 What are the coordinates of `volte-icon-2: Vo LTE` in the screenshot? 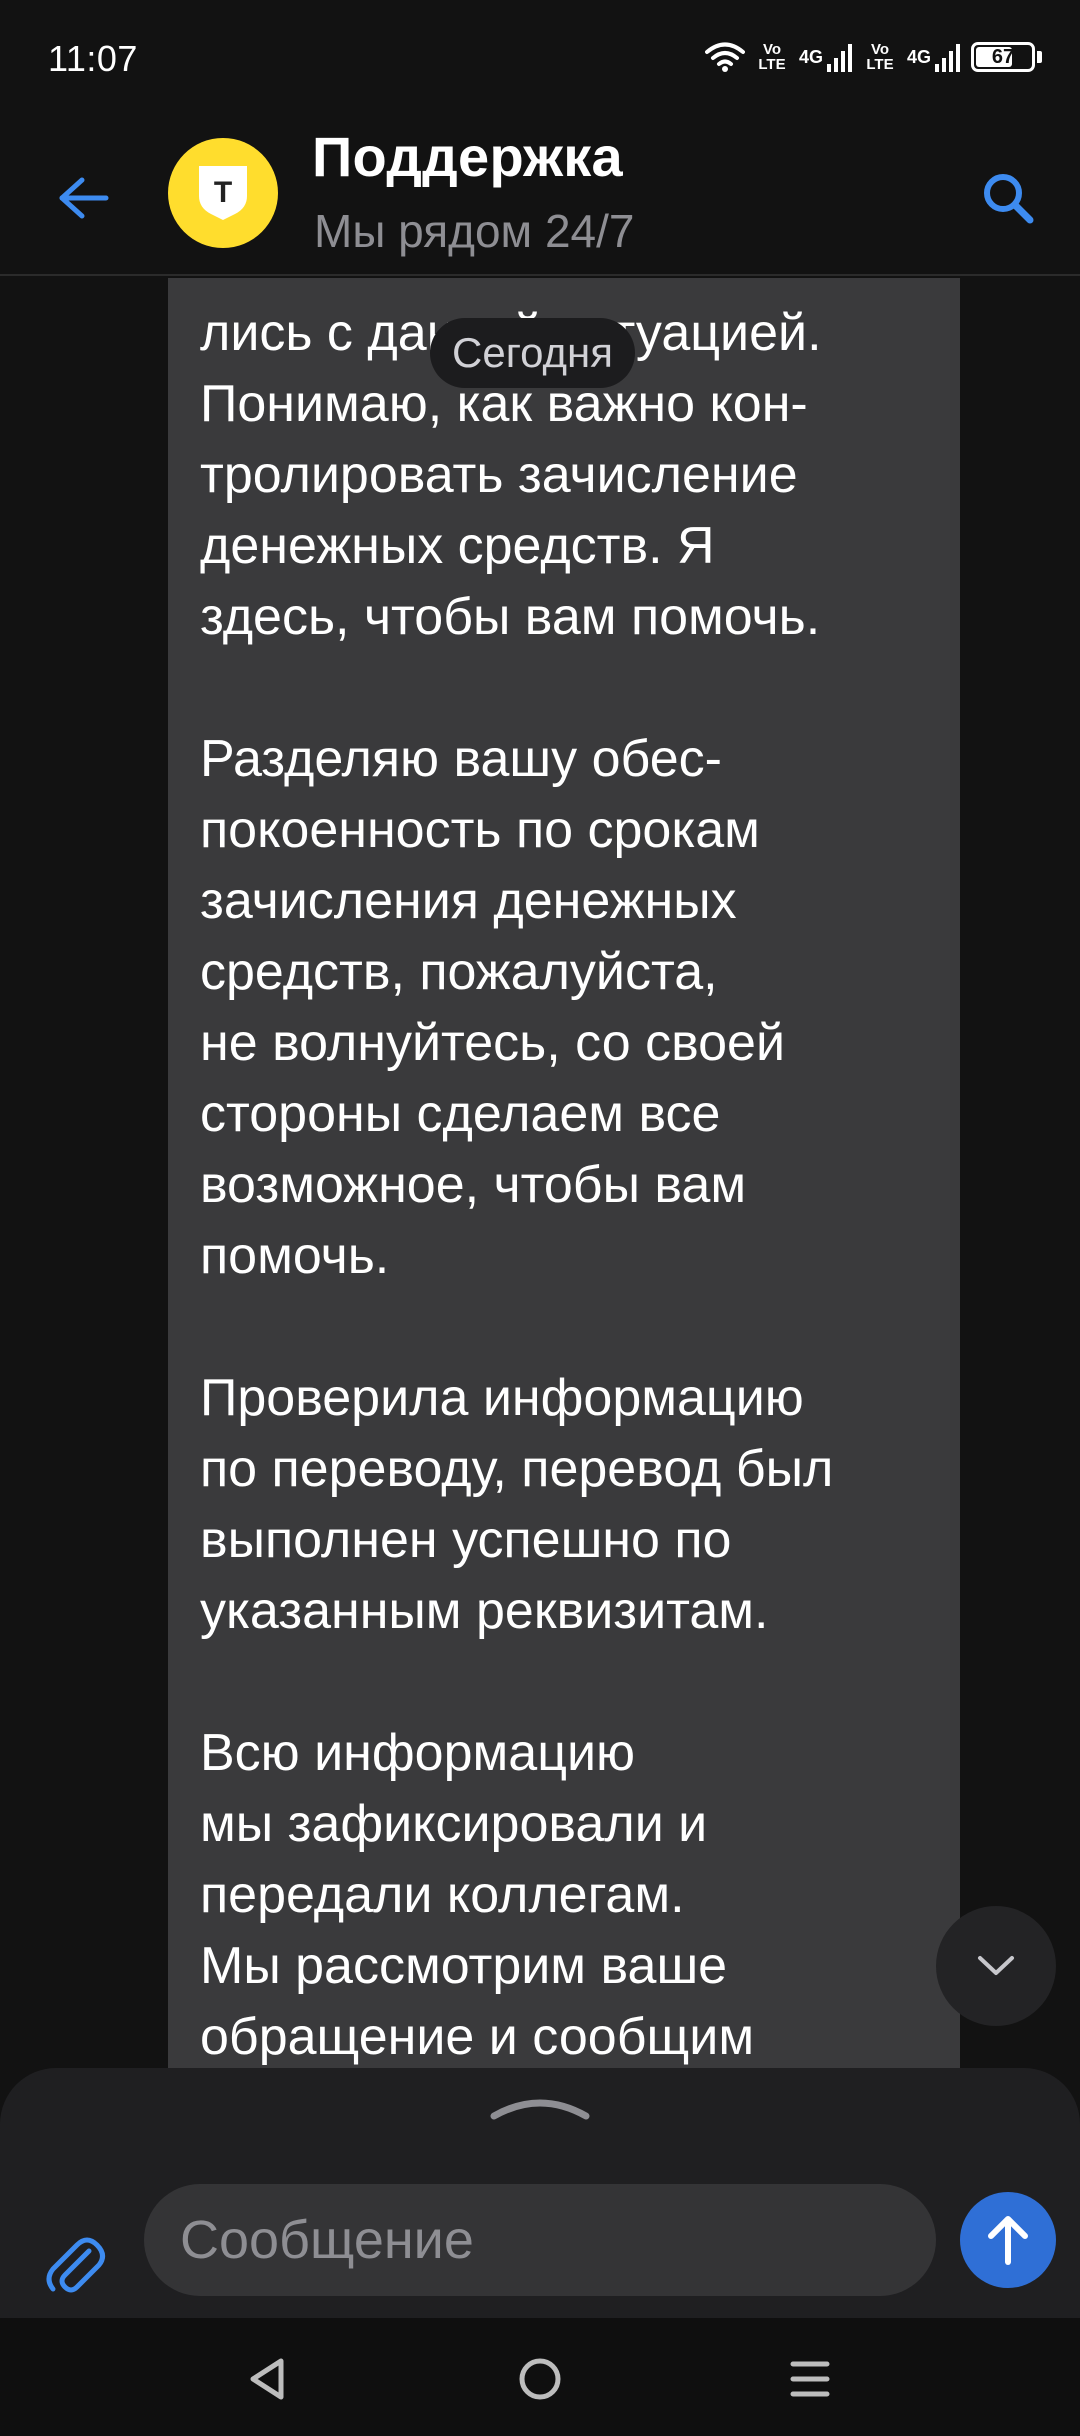 It's located at (880, 57).